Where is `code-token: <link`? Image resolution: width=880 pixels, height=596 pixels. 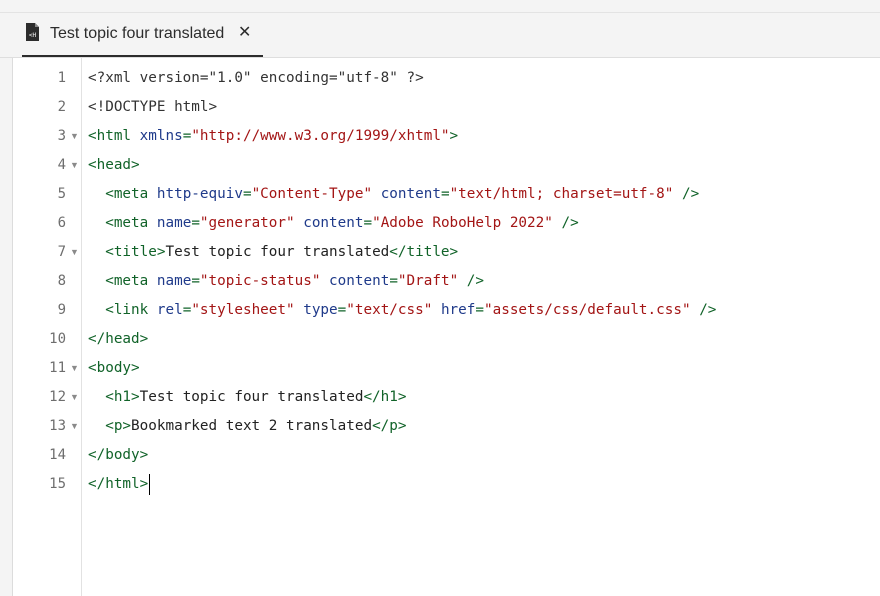
code-token: <link is located at coordinates (131, 310).